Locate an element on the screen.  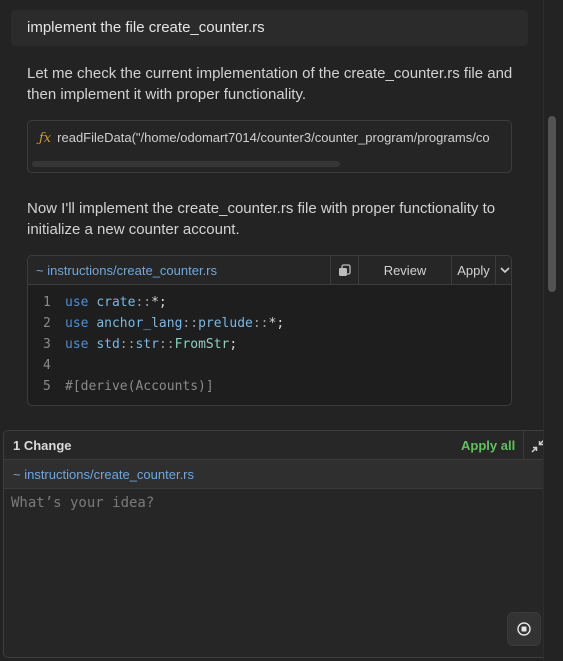
copy-icon is located at coordinates (345, 269).